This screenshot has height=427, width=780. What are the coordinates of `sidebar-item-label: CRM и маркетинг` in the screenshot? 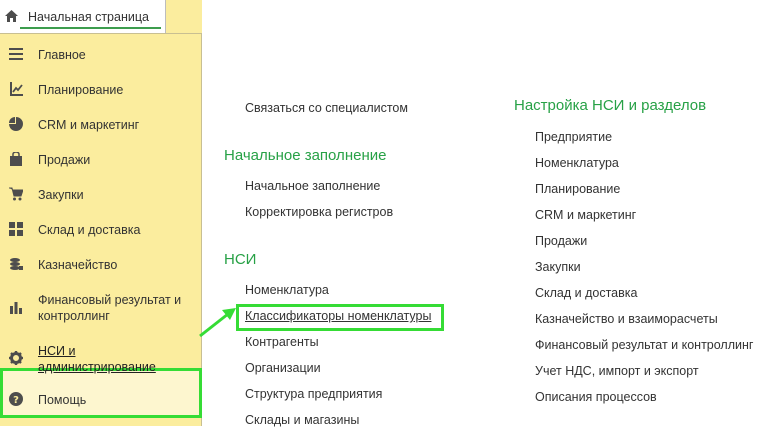 It's located at (89, 125).